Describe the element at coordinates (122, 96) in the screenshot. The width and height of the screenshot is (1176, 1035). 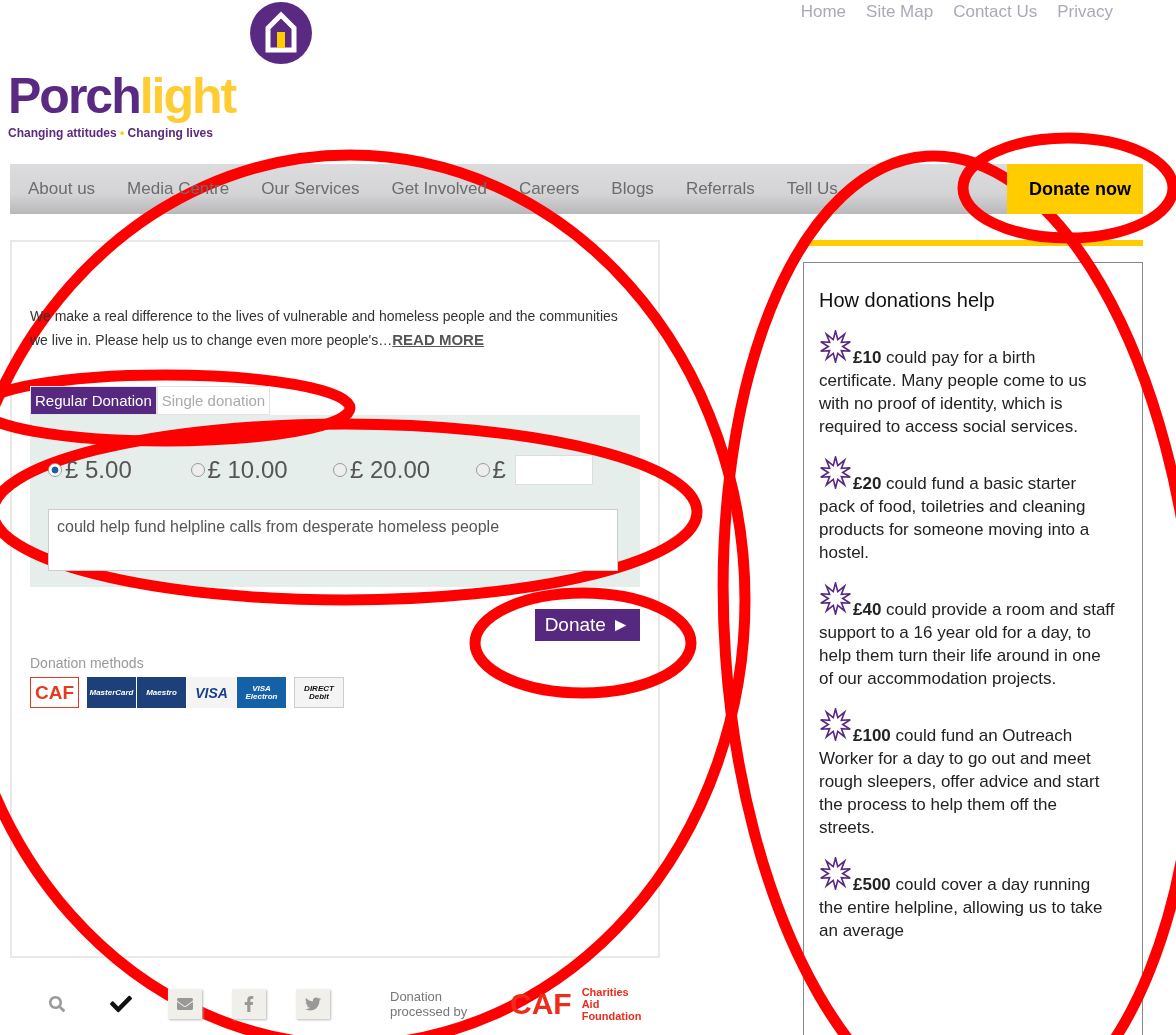
I see `logo-wordmark: Porchlight` at that location.